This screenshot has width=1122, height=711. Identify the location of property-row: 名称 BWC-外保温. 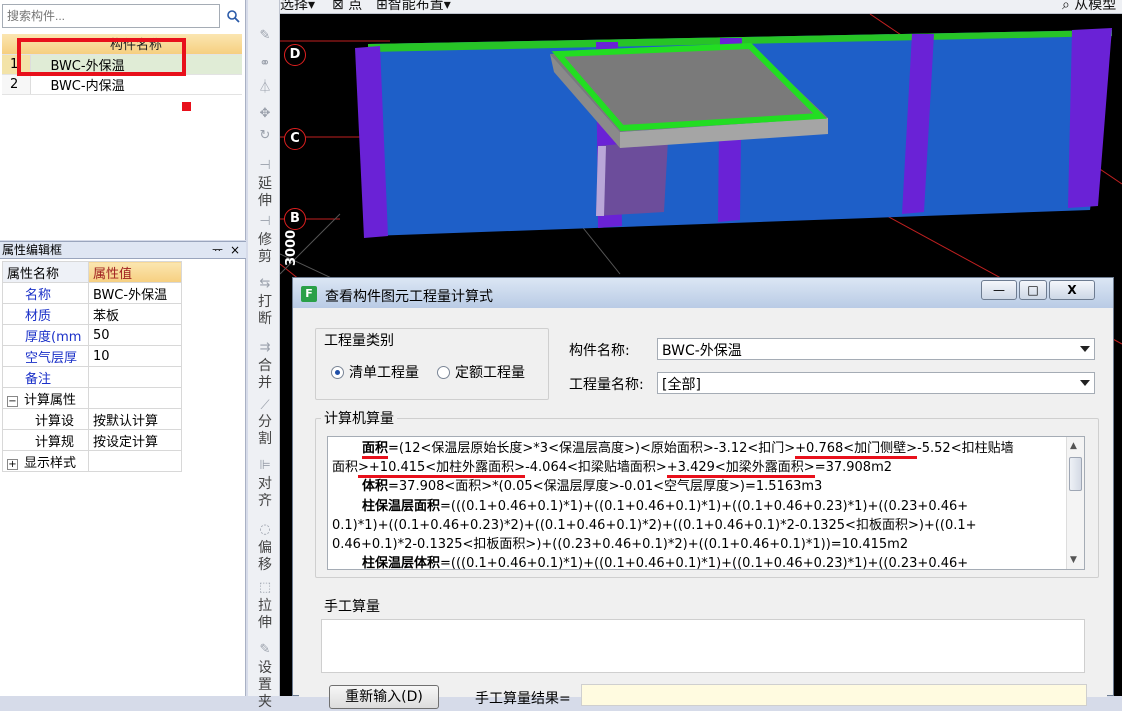
(92, 293).